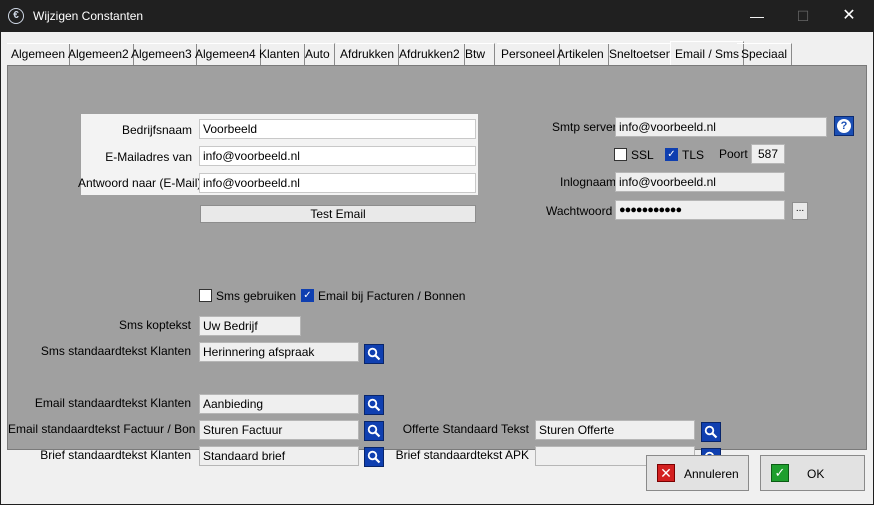 Image resolution: width=874 pixels, height=505 pixels. What do you see at coordinates (337, 129) in the screenshot?
I see `company-name-input: Voorbeeld` at bounding box center [337, 129].